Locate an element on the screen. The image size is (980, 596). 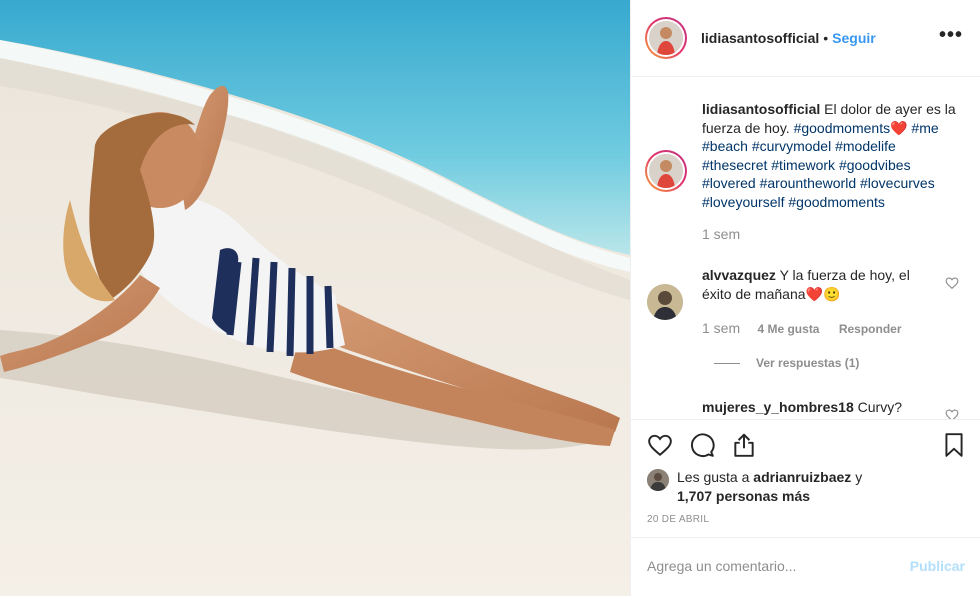
hashtag-link: #thesecret is located at coordinates (734, 165).